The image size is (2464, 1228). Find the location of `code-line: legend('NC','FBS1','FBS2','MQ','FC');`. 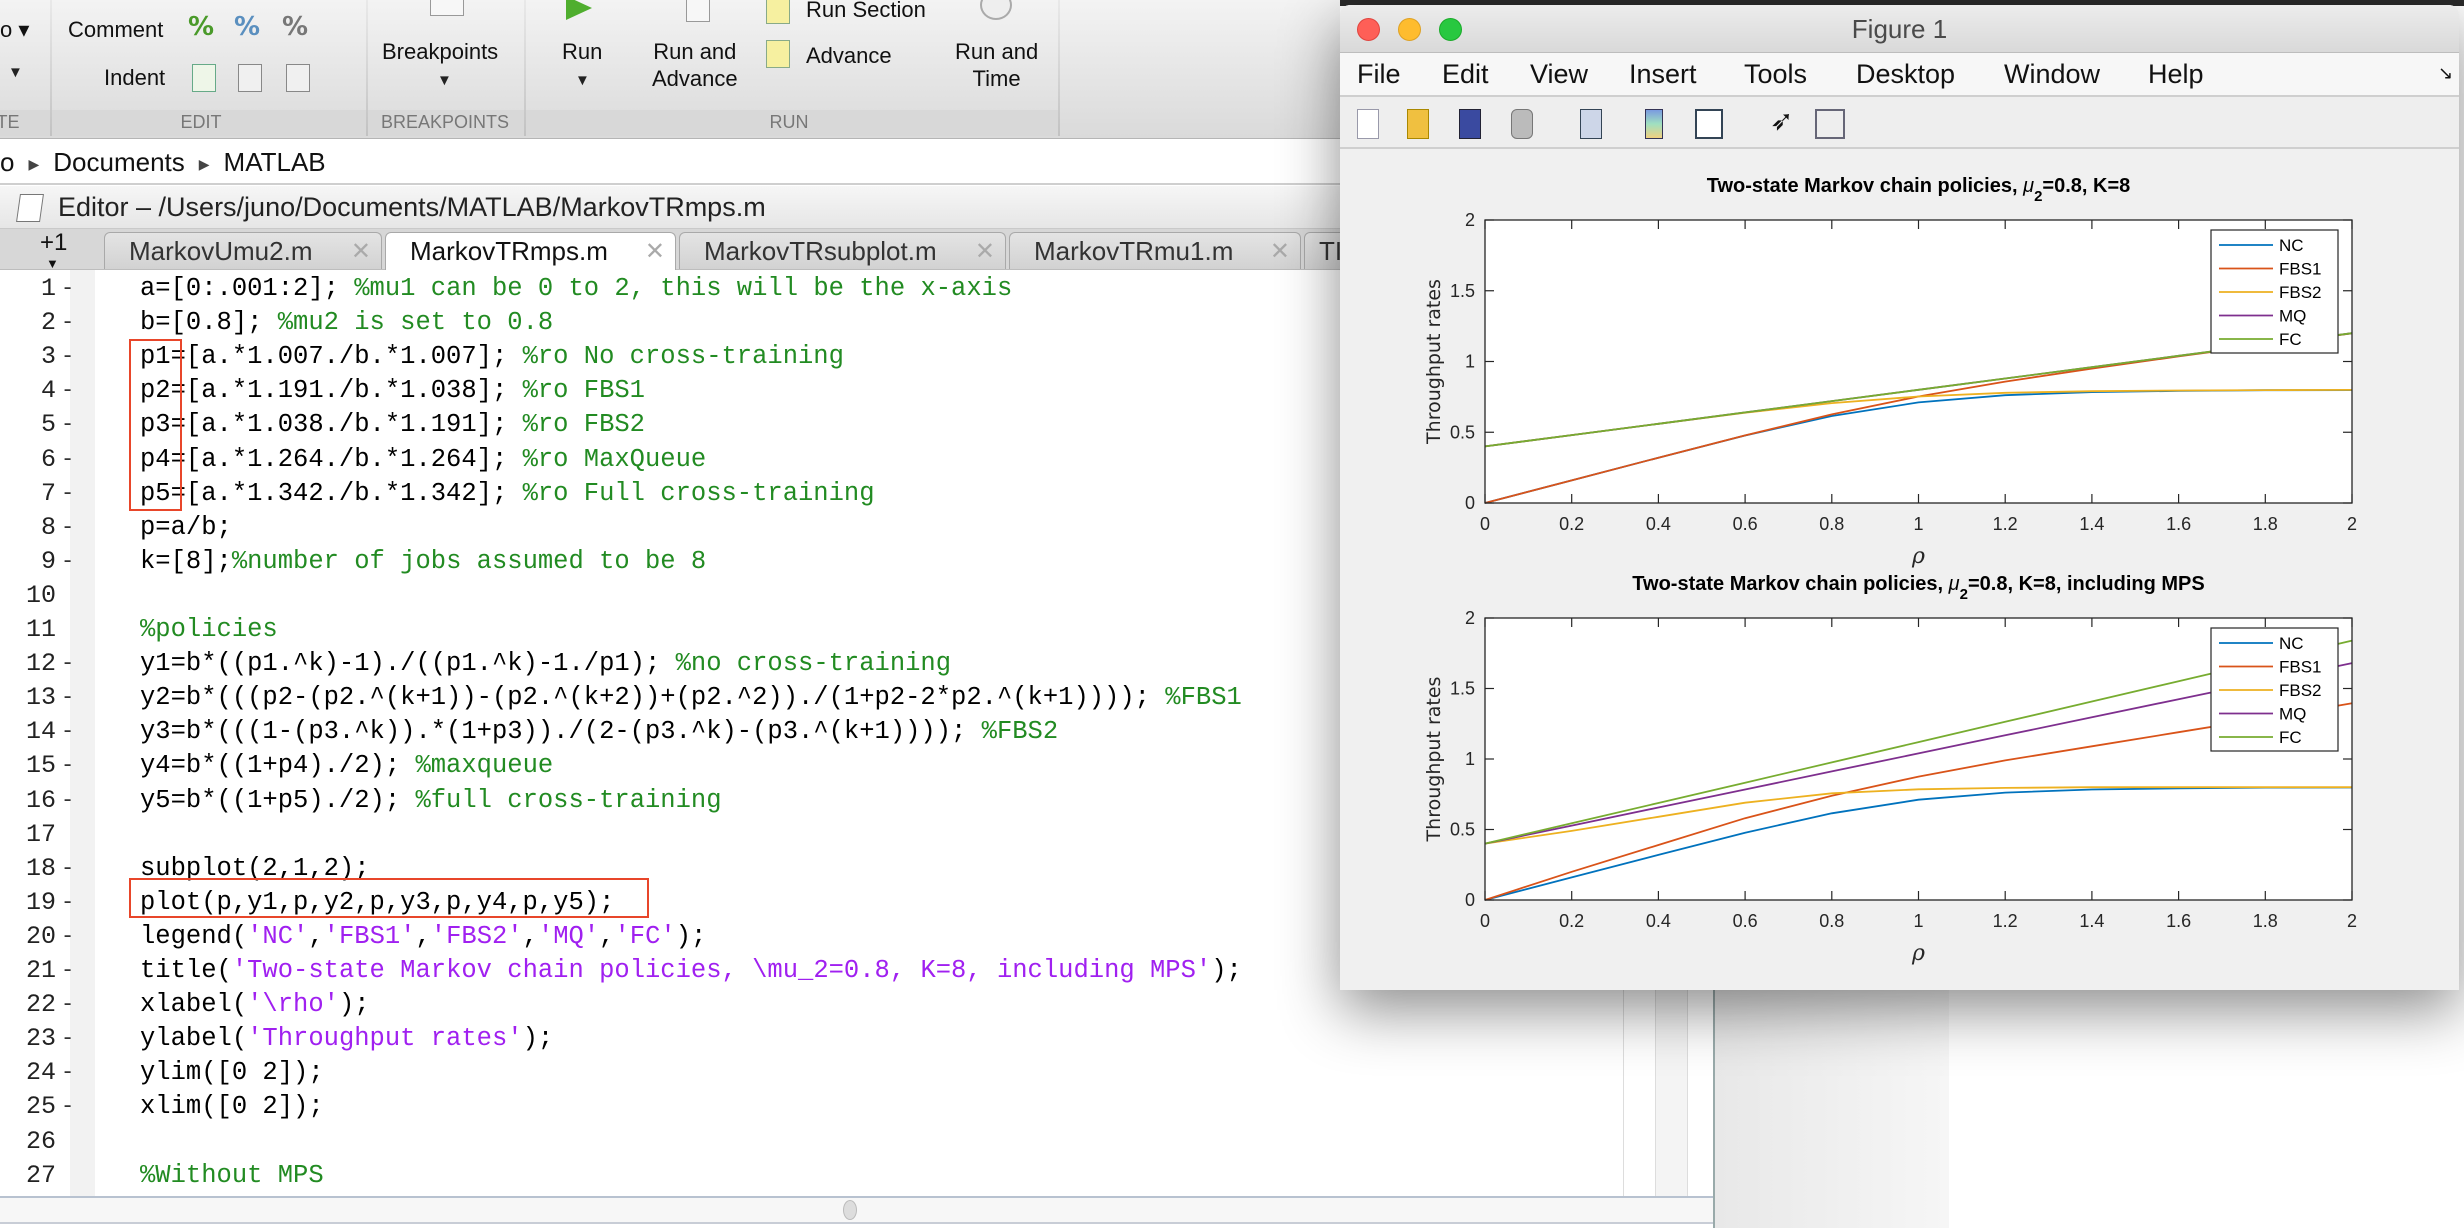

code-line: legend('NC','FBS1','FBS2','MQ','FC'); is located at coordinates (423, 937).